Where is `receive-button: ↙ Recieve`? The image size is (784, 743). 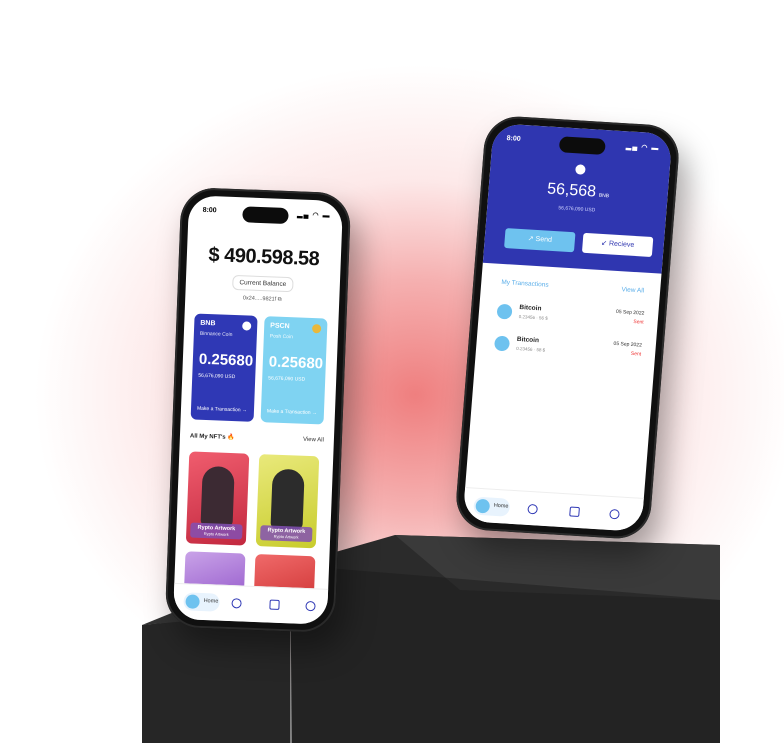 receive-button: ↙ Recieve is located at coordinates (617, 245).